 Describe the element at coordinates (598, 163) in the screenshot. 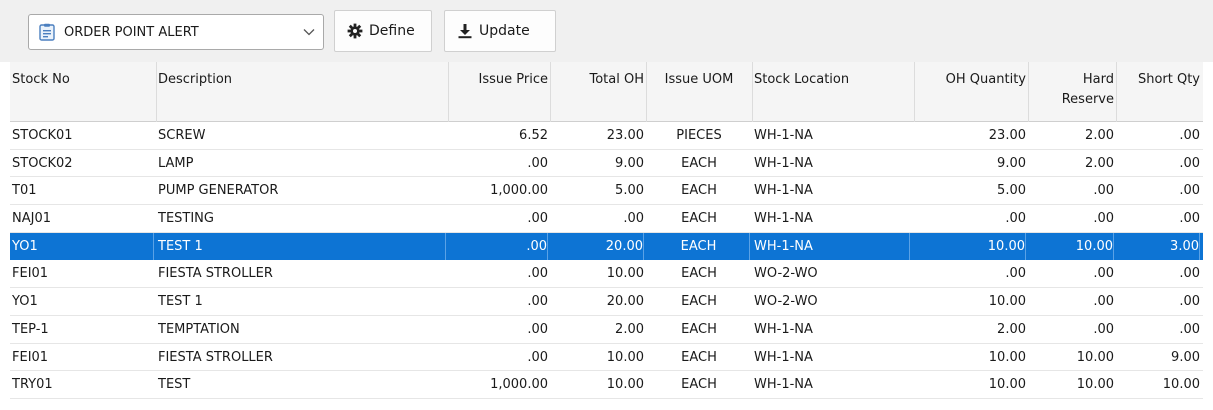

I see `cell-total-oh: 9.00` at that location.